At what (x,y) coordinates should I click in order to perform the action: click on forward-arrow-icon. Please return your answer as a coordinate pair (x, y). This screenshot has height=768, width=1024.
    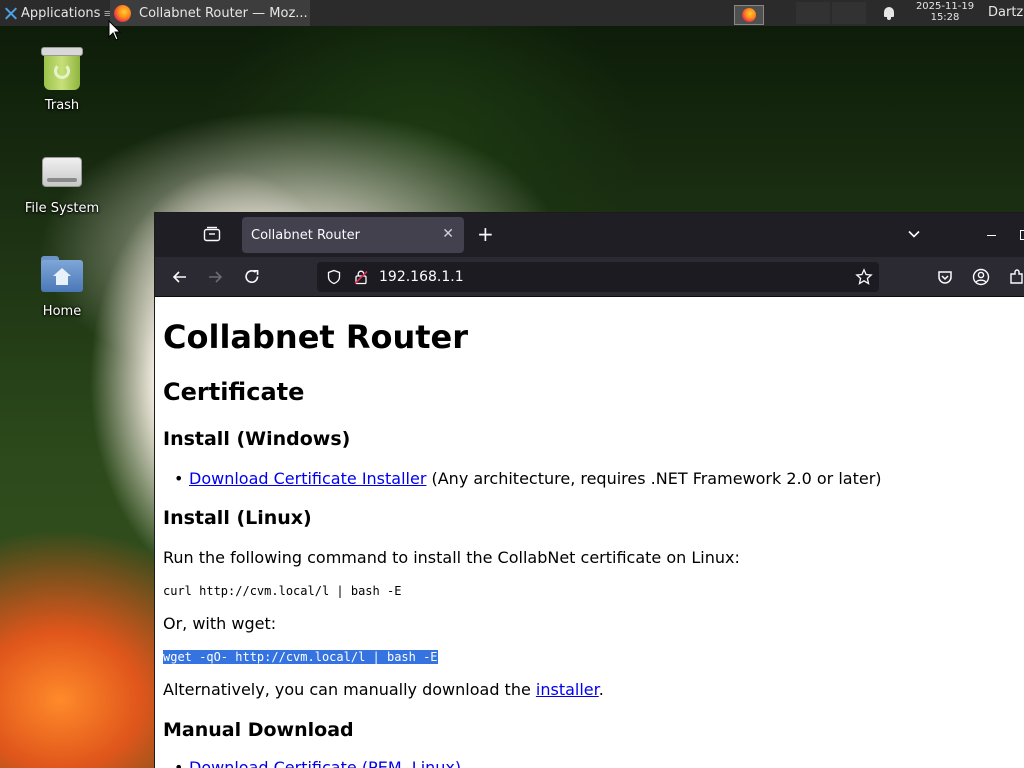
    Looking at the image, I should click on (215, 277).